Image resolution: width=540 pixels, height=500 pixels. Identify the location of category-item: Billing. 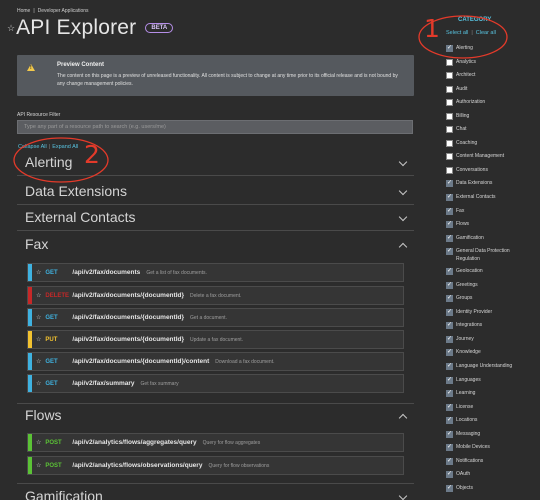
(486, 119).